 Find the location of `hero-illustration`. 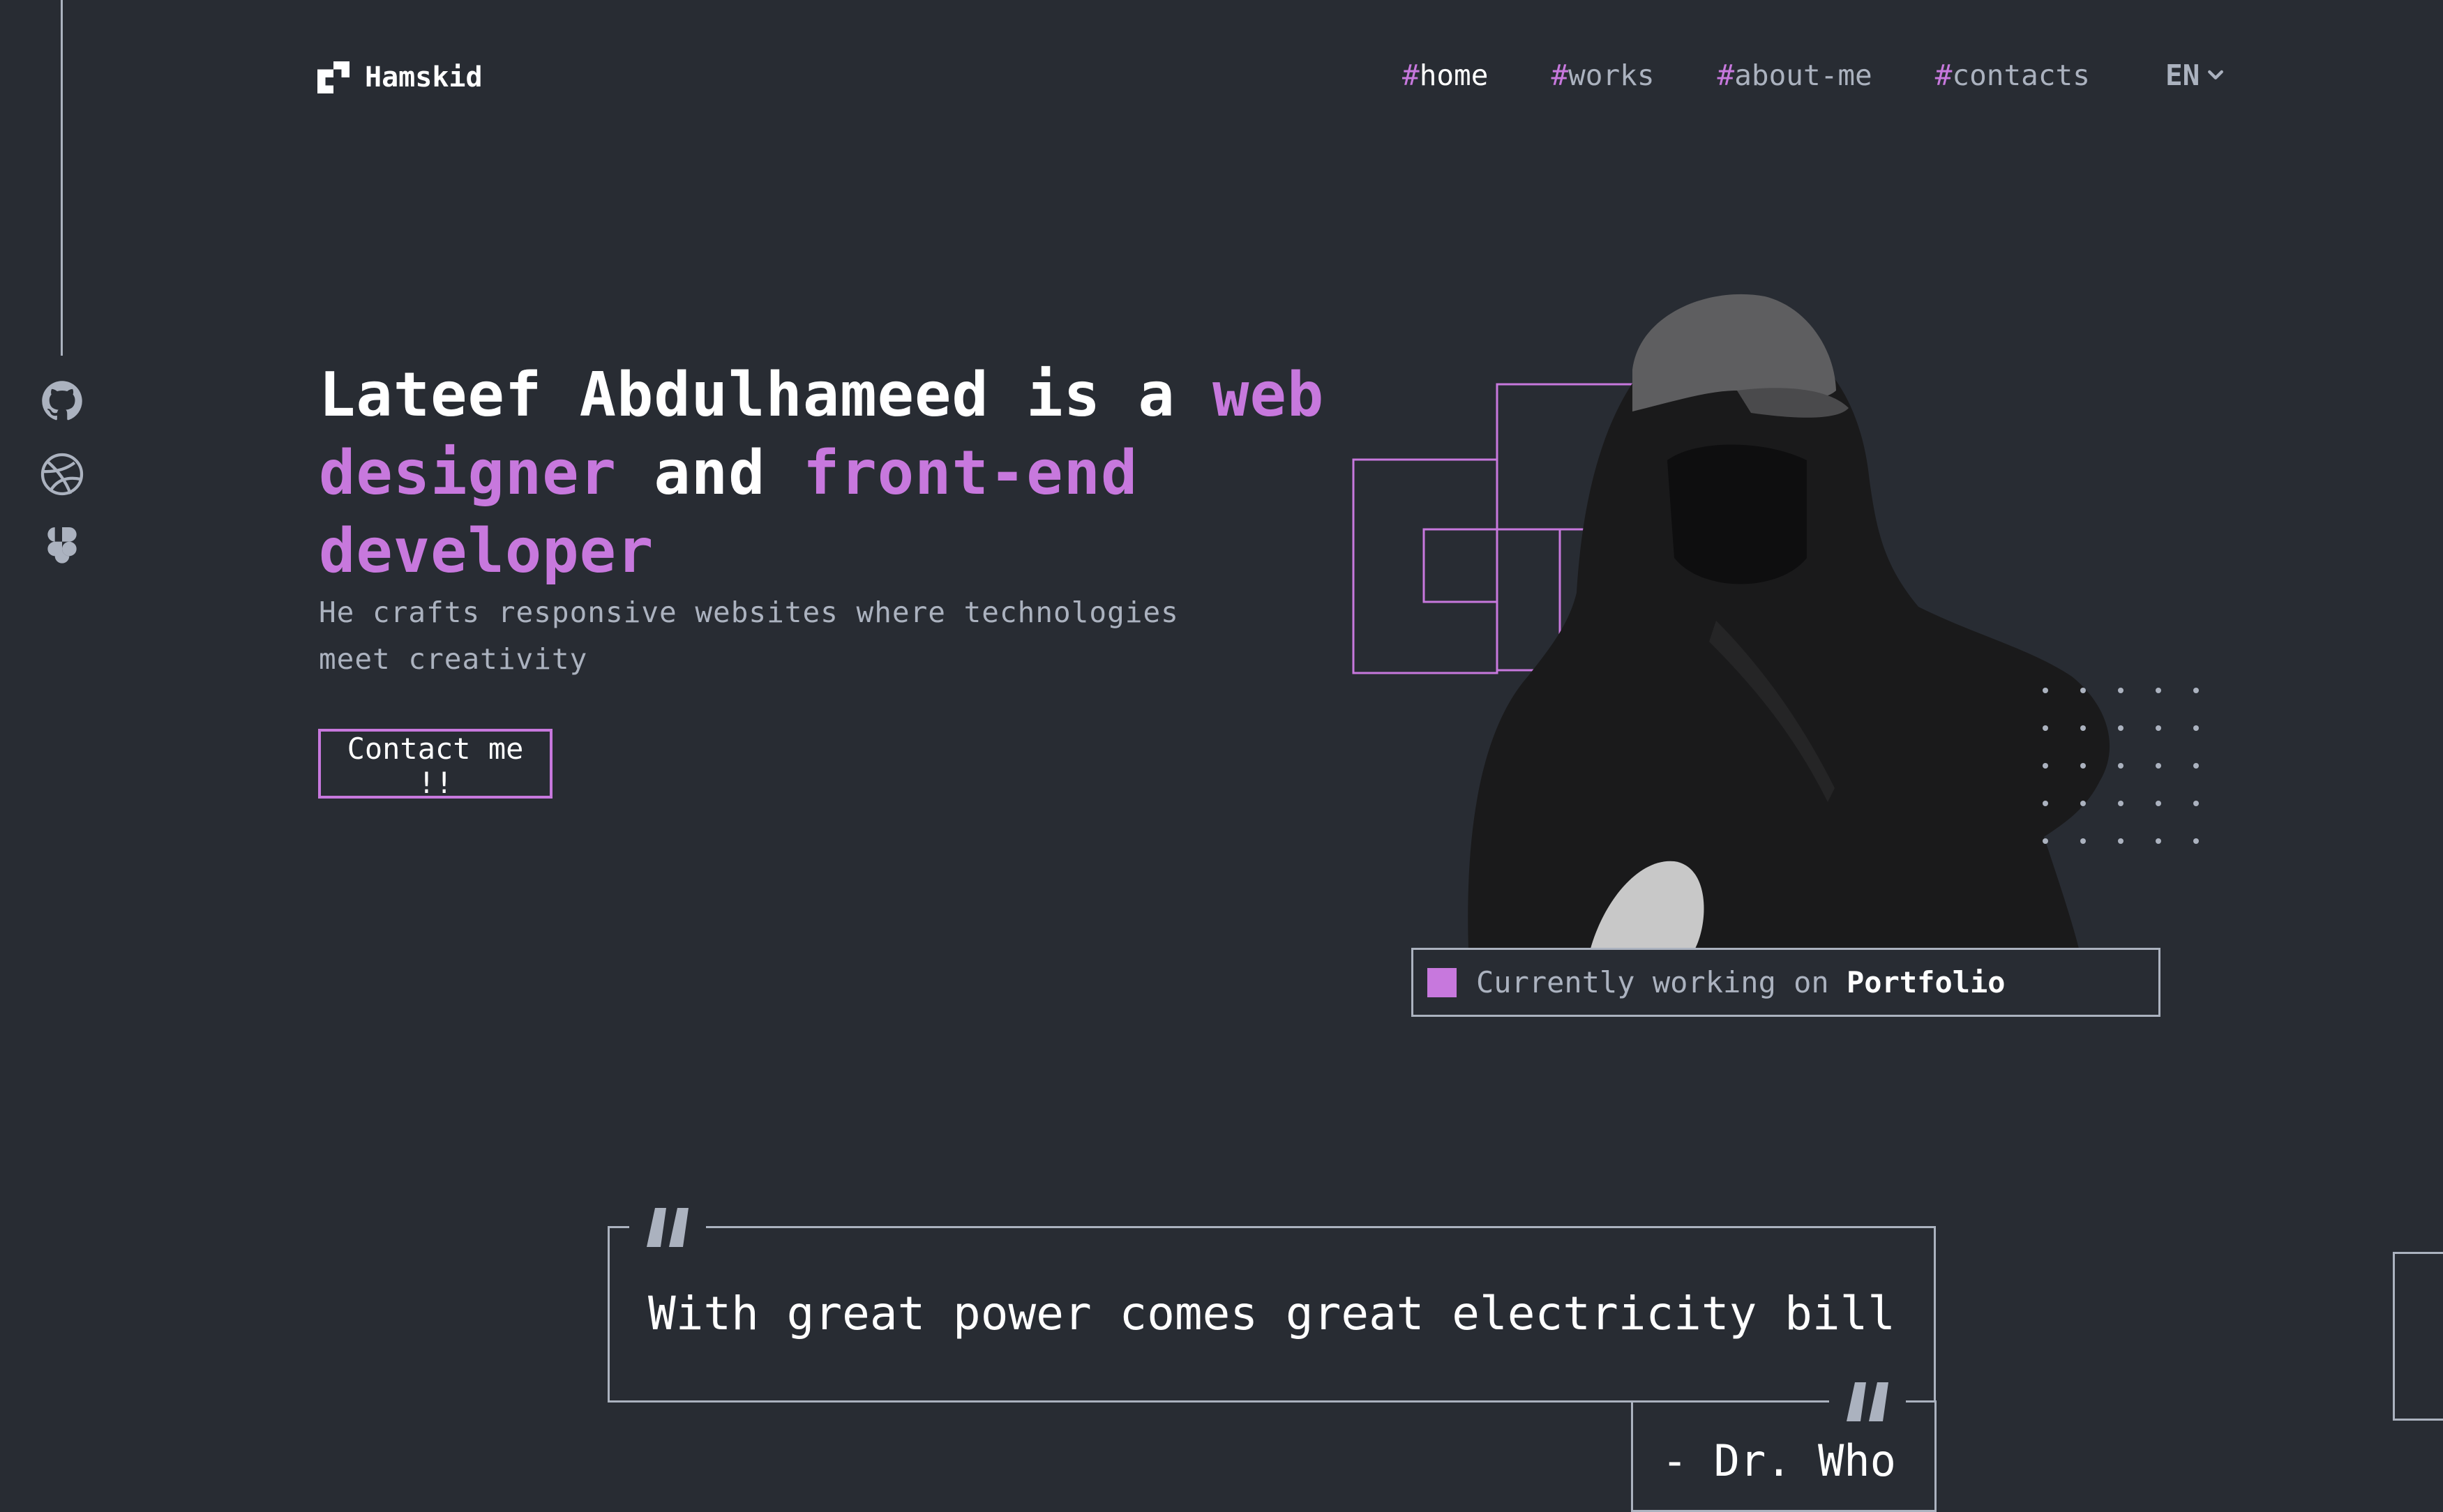

hero-illustration is located at coordinates (1775, 621).